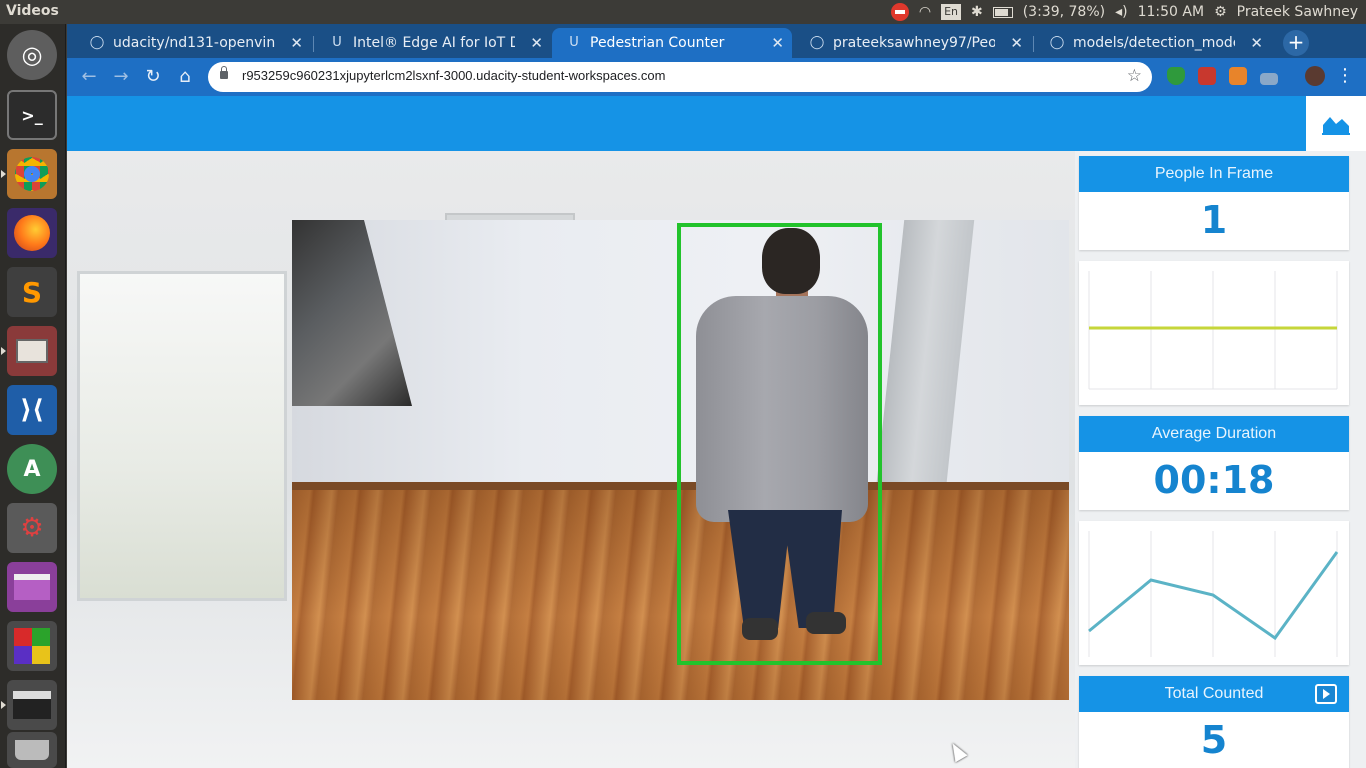 This screenshot has width=1366, height=768. I want to click on new-tab-button: +, so click(1296, 43).